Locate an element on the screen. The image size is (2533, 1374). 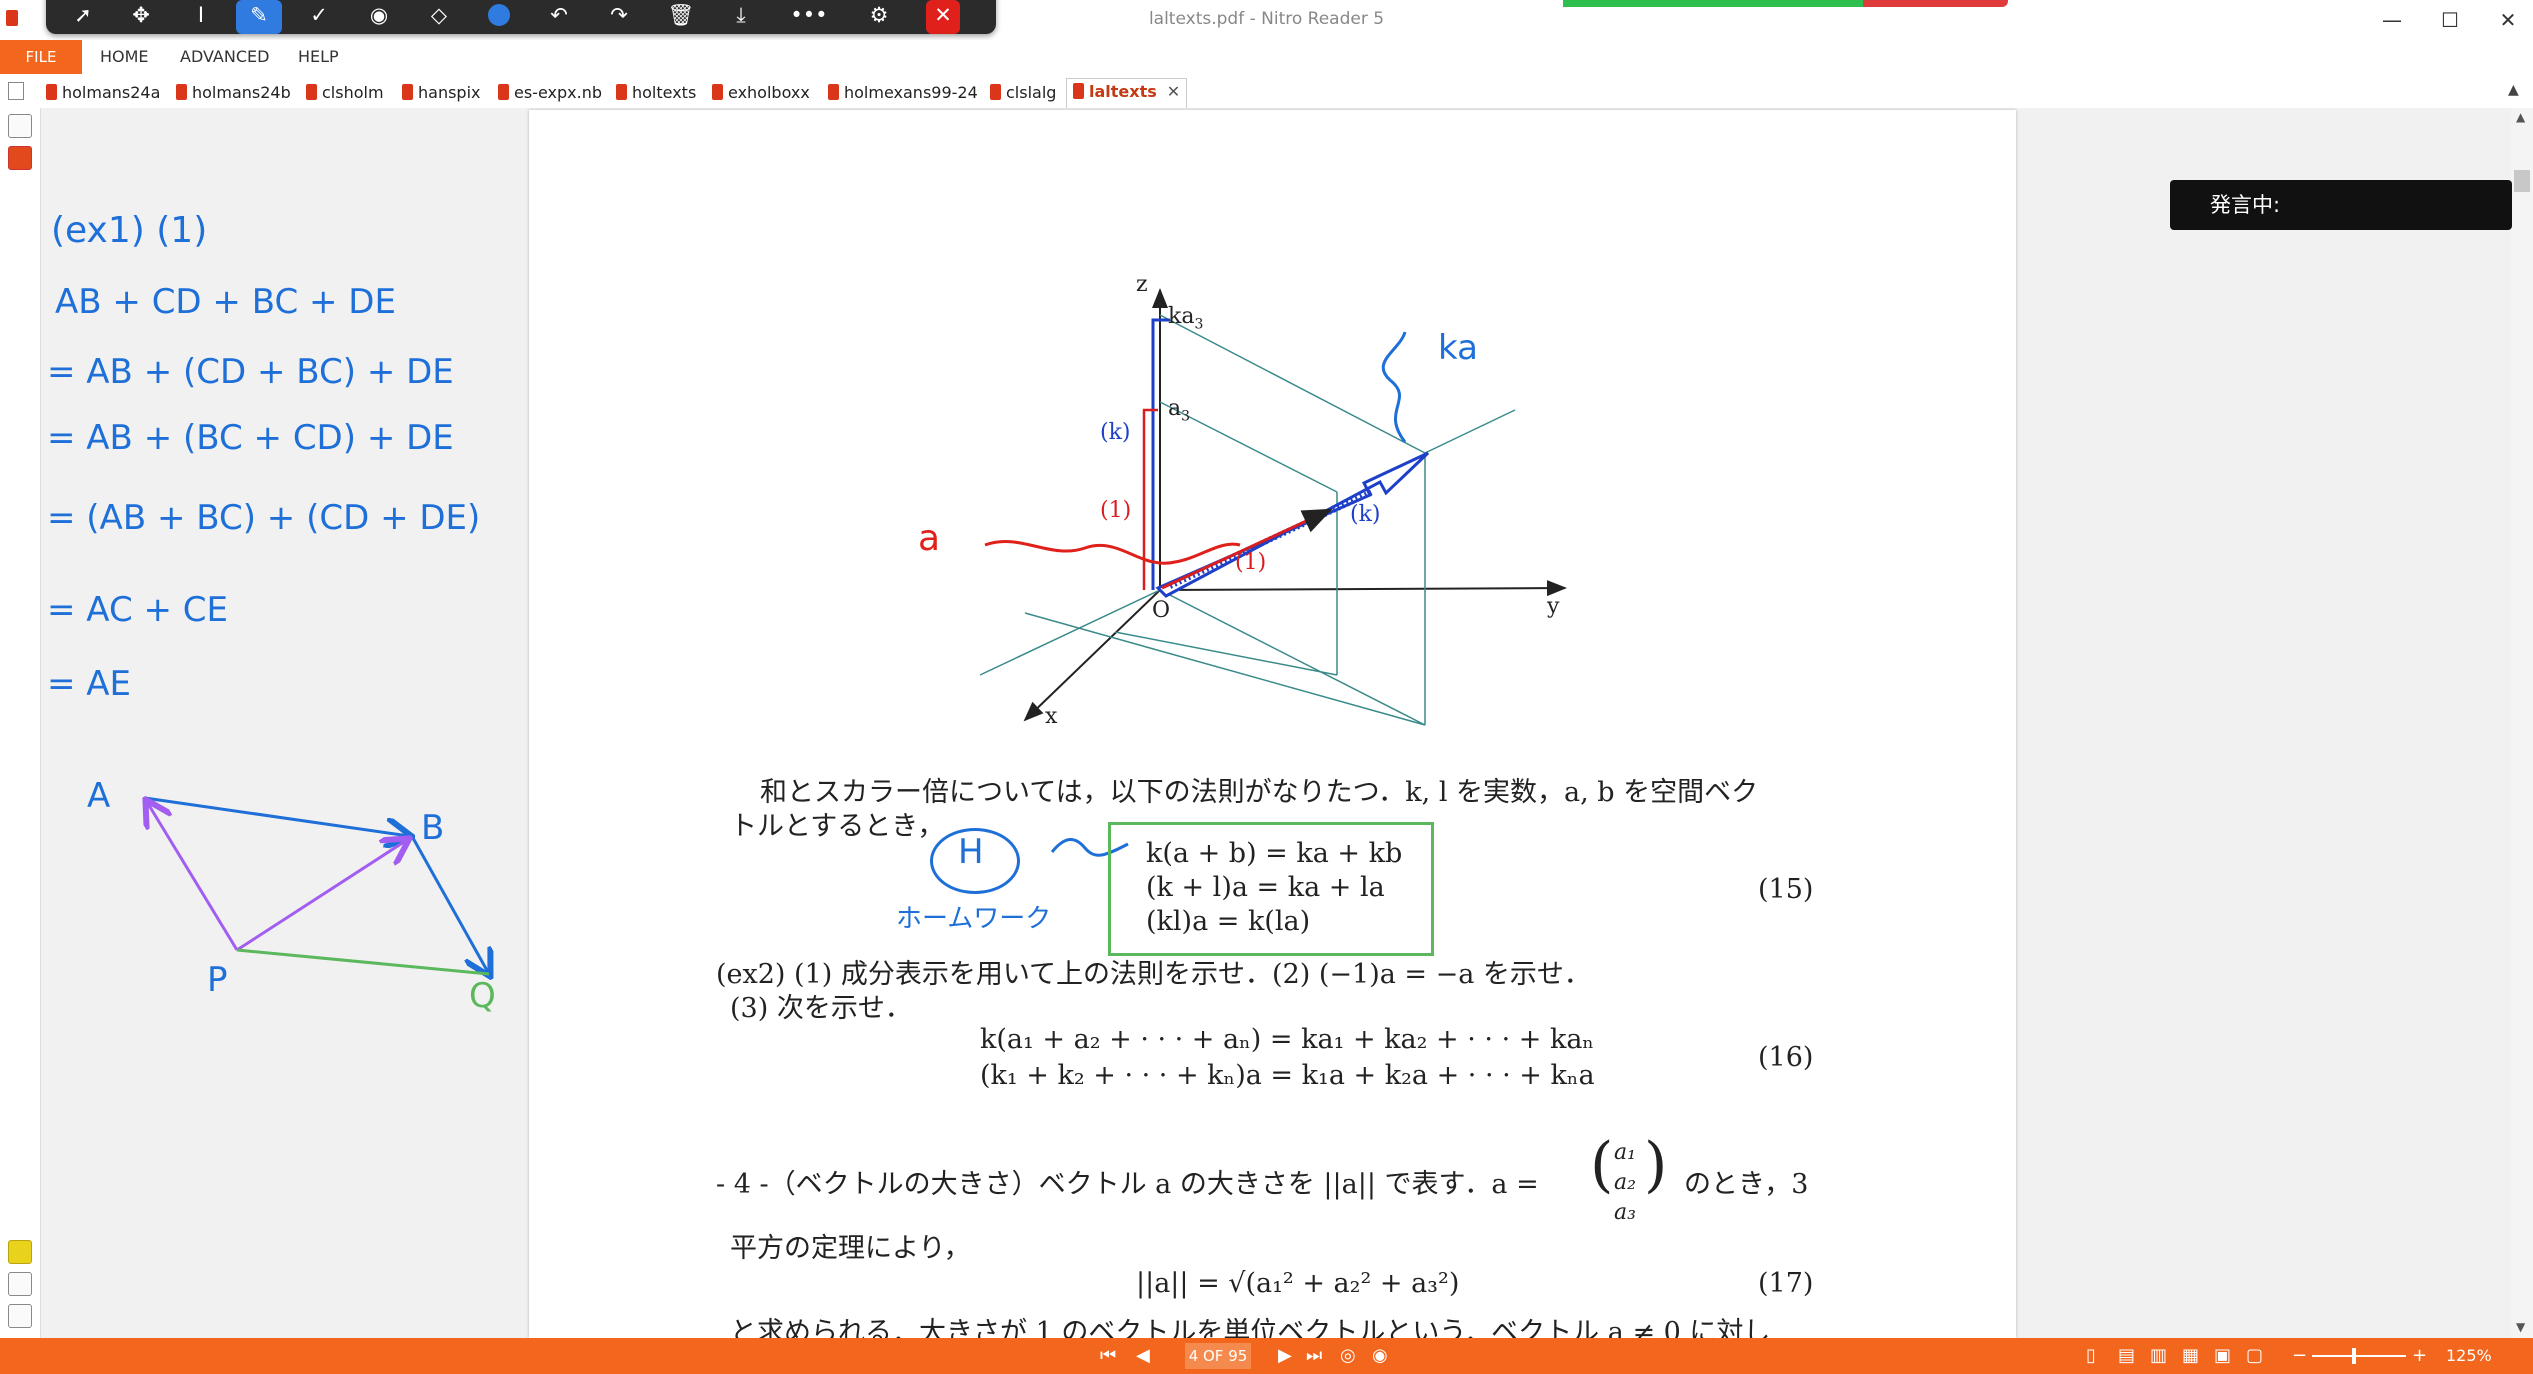
output-icon is located at coordinates (20, 1316).